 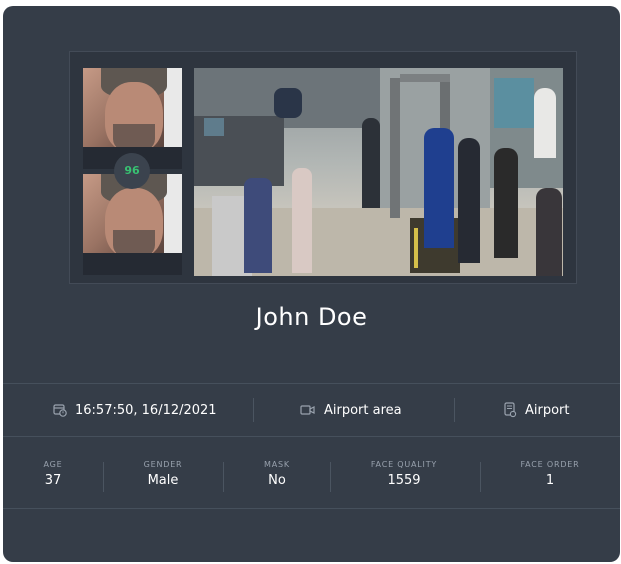 What do you see at coordinates (53, 464) in the screenshot?
I see `stat-label: AGE` at bounding box center [53, 464].